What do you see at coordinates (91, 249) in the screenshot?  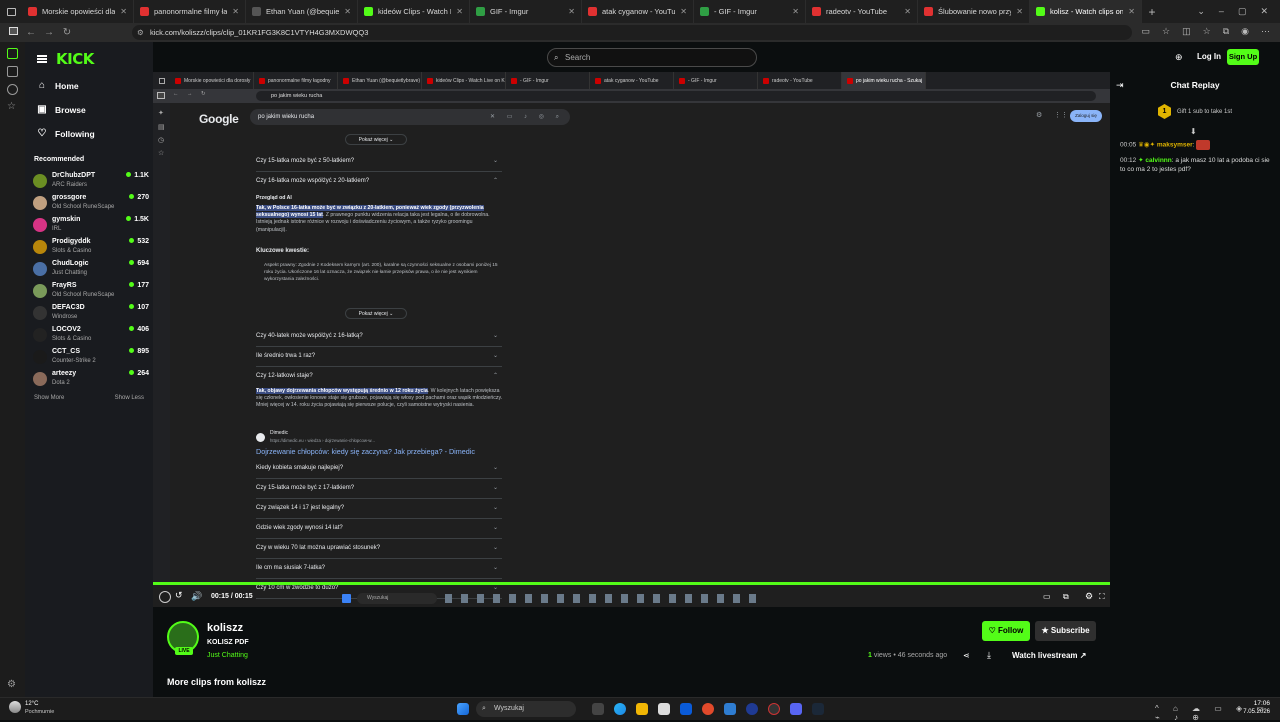 I see `recommended-channel: Prodigyddk Slots & Casino 532` at bounding box center [91, 249].